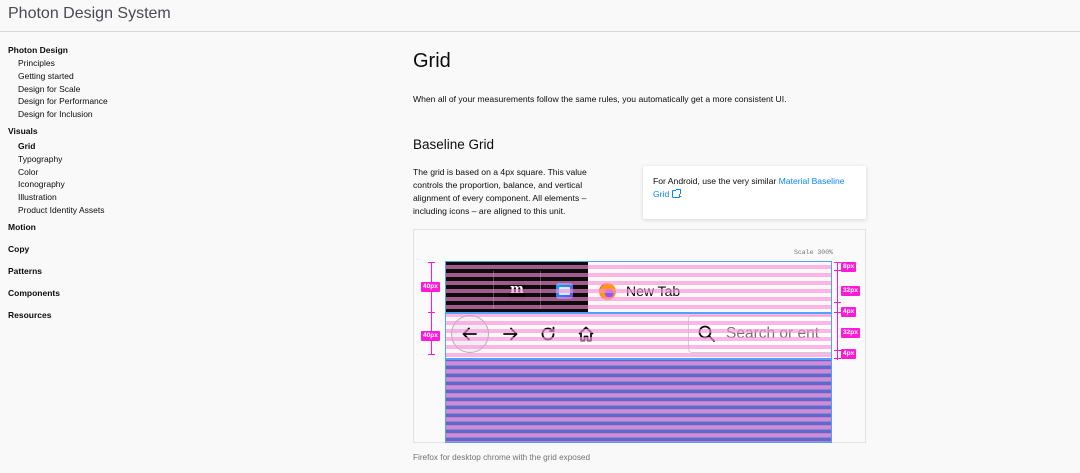 This screenshot has width=1080, height=473. What do you see at coordinates (849, 267) in the screenshot?
I see `measure-tag-8px: 8px` at bounding box center [849, 267].